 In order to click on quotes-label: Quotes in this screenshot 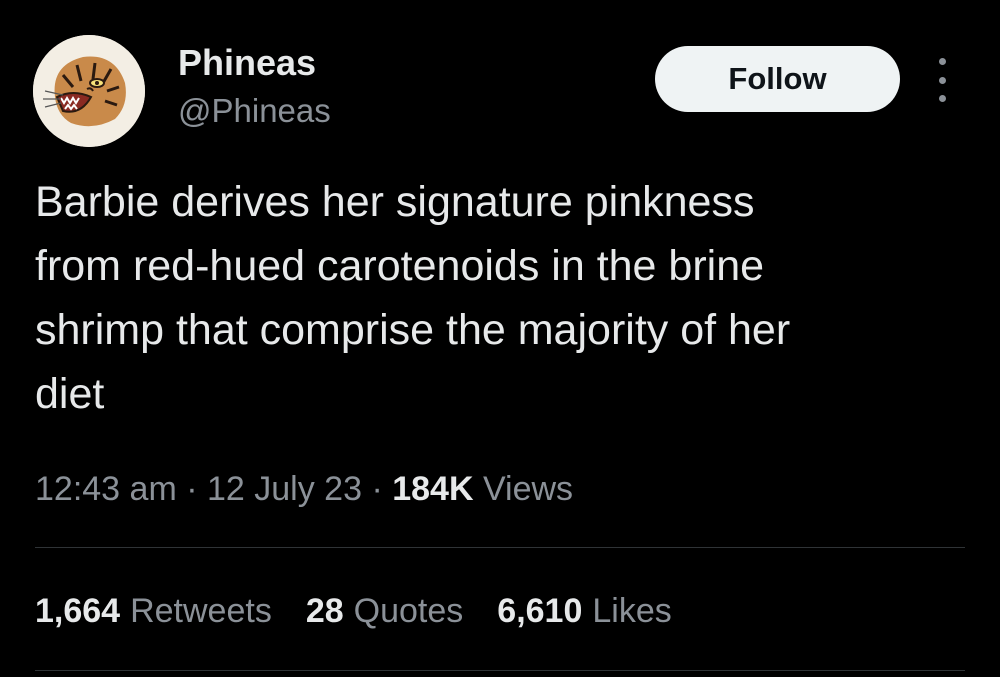, I will do `click(408, 611)`.